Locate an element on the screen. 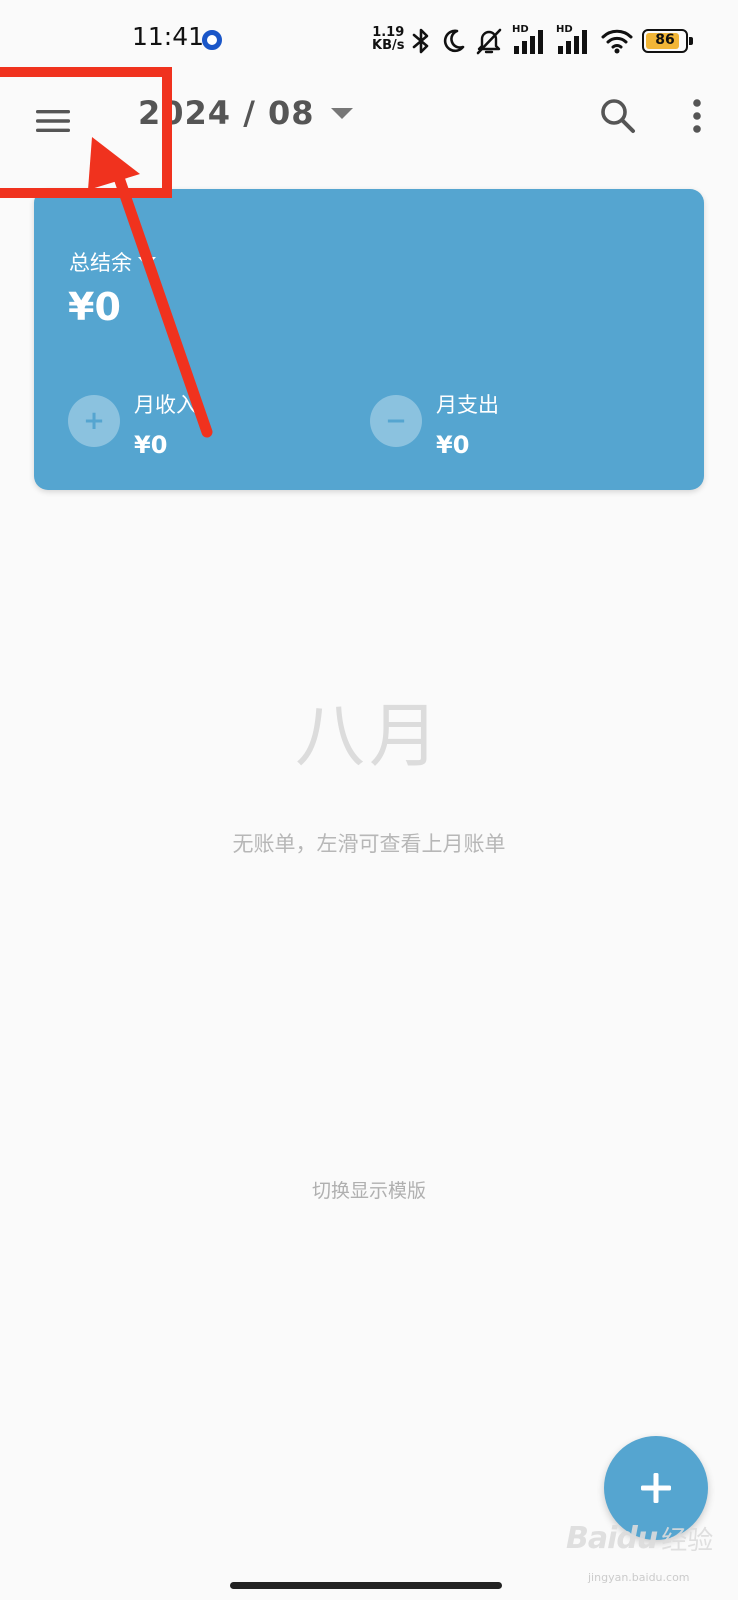 The image size is (738, 1600). income-text: 月收入 ¥0 is located at coordinates (165, 424).